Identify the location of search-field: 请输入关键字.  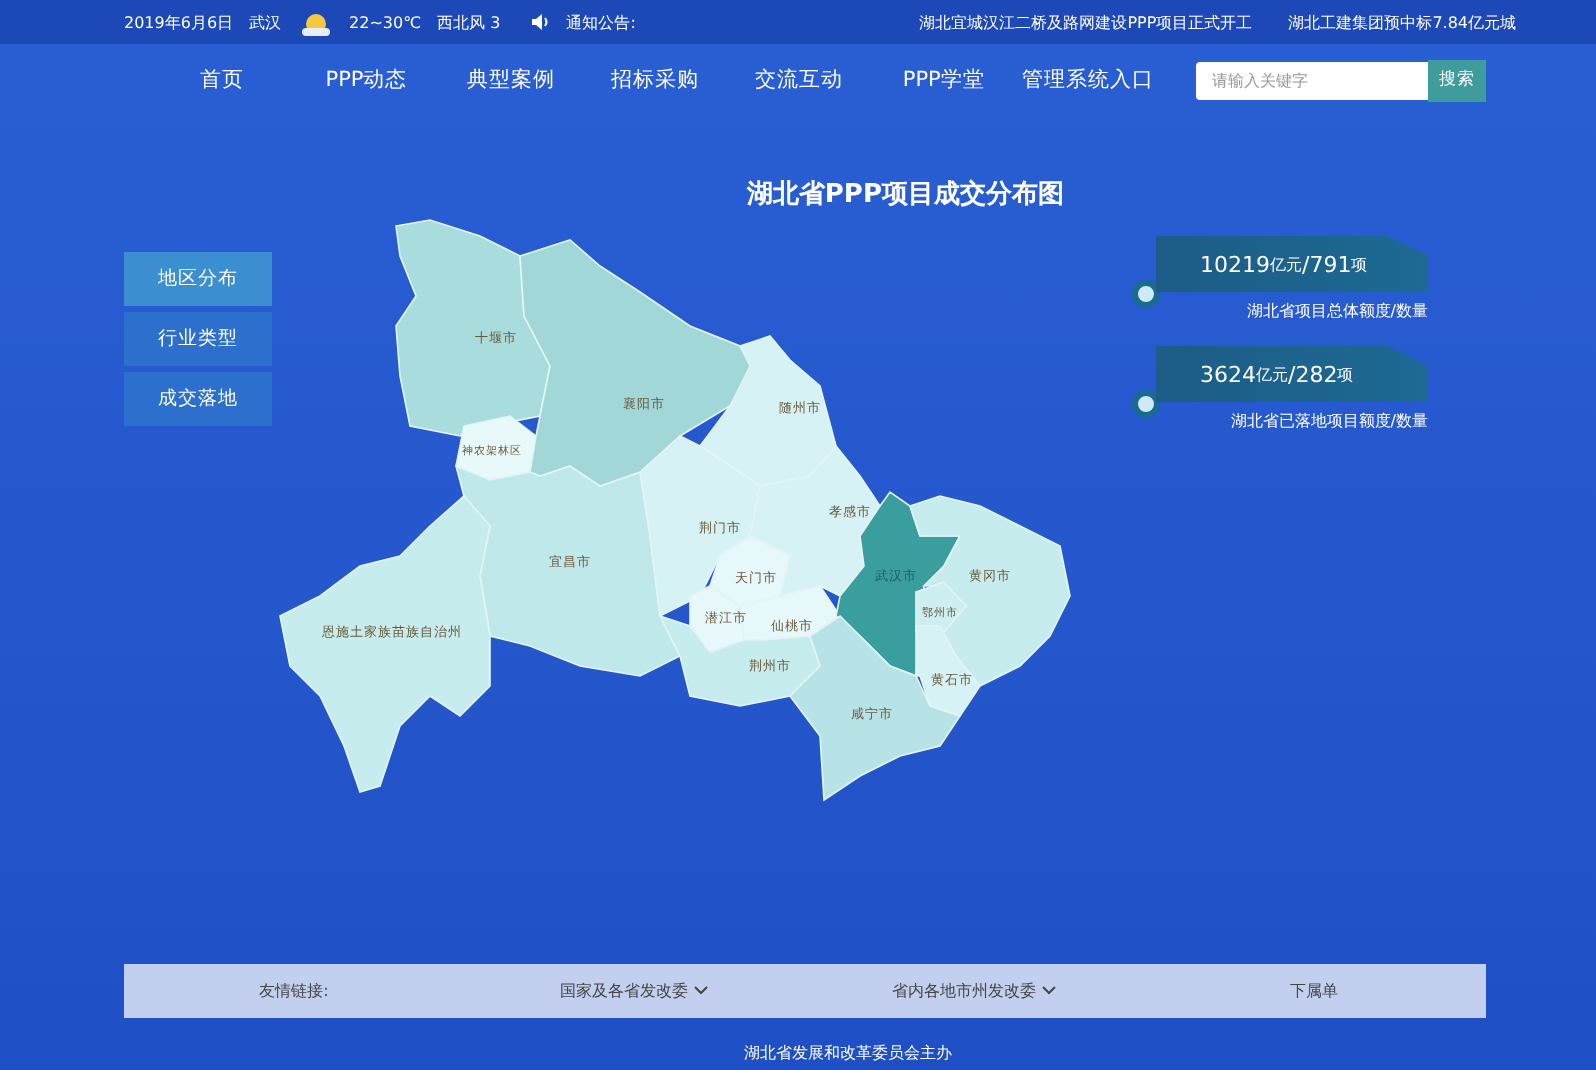
(1312, 80).